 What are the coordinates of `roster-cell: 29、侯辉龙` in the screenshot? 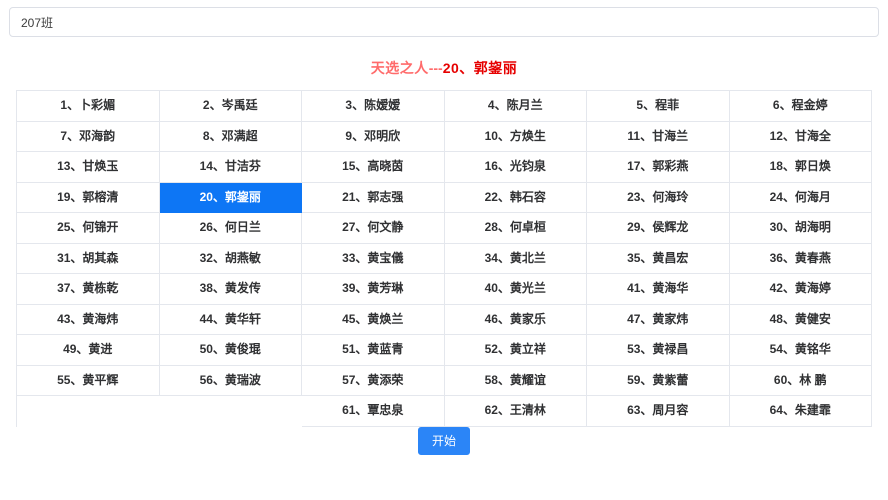 It's located at (658, 228).